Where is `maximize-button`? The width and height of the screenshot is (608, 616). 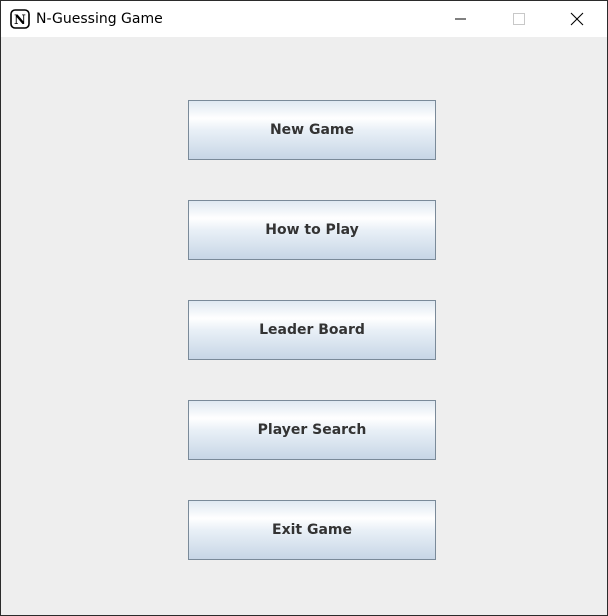 maximize-button is located at coordinates (519, 19).